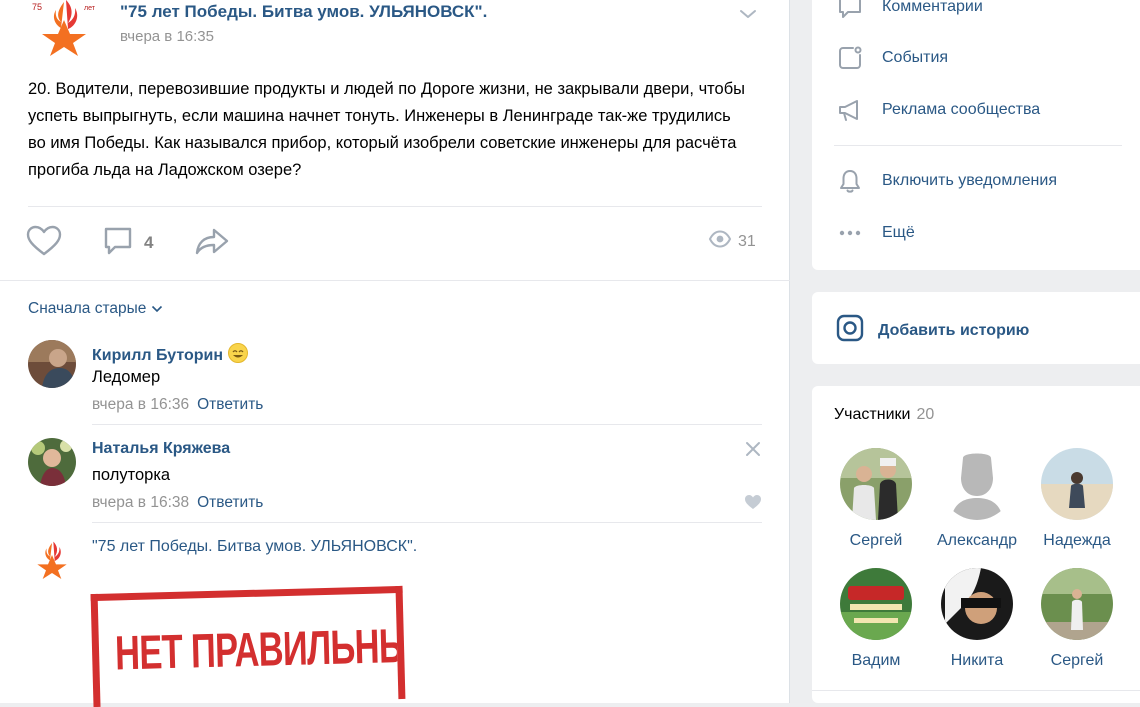 This screenshot has width=1140, height=707. Describe the element at coordinates (1077, 540) in the screenshot. I see `member-name: Надежда` at that location.